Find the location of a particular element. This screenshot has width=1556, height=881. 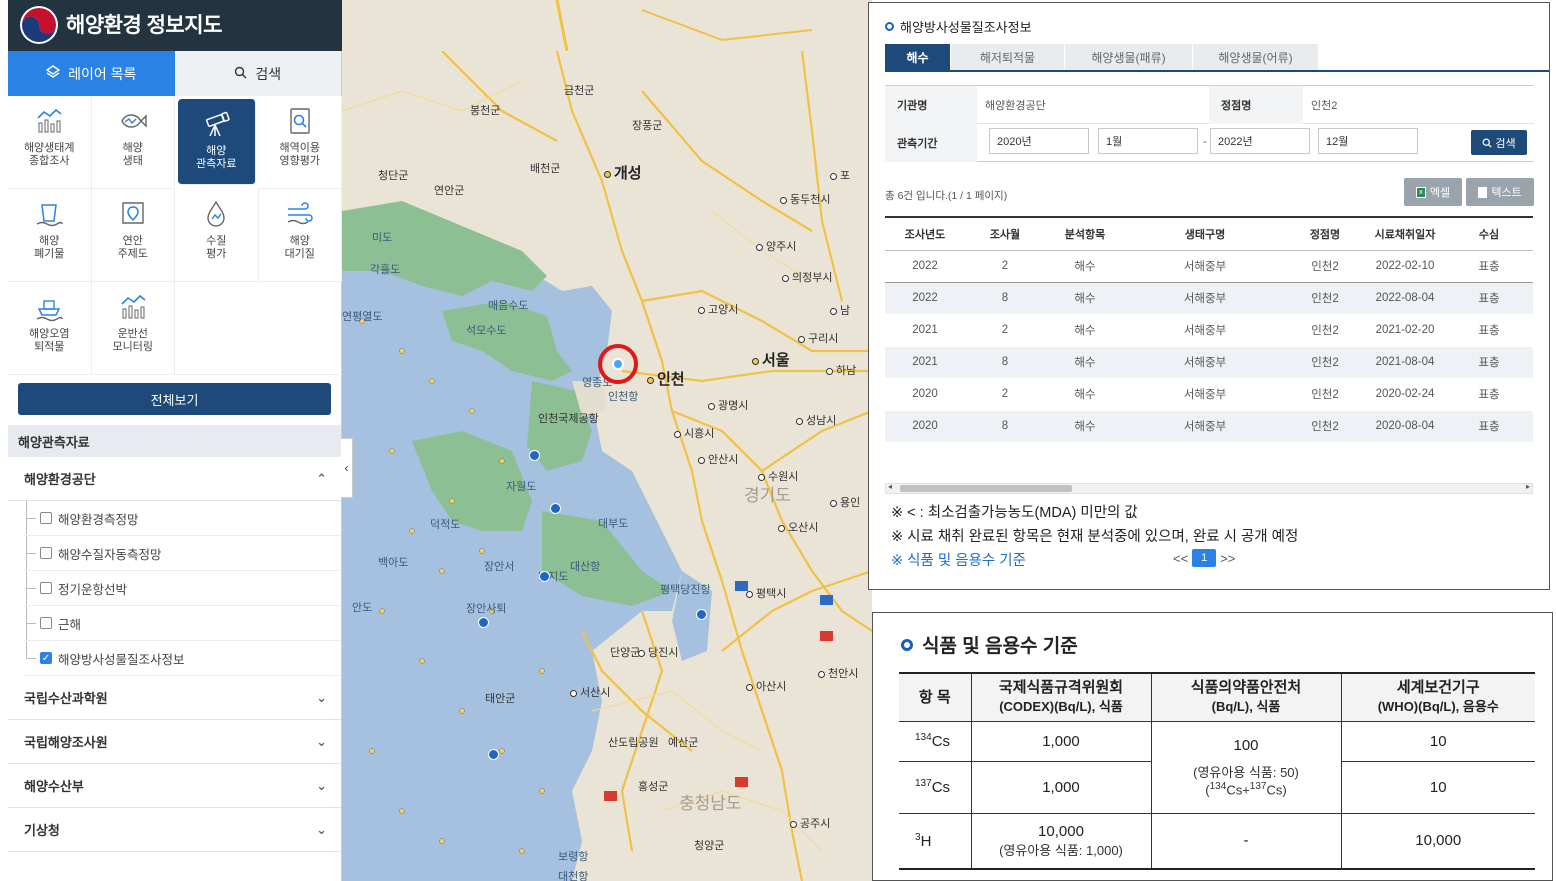

category-marine-ecology: 해양 생태 is located at coordinates (133, 142).